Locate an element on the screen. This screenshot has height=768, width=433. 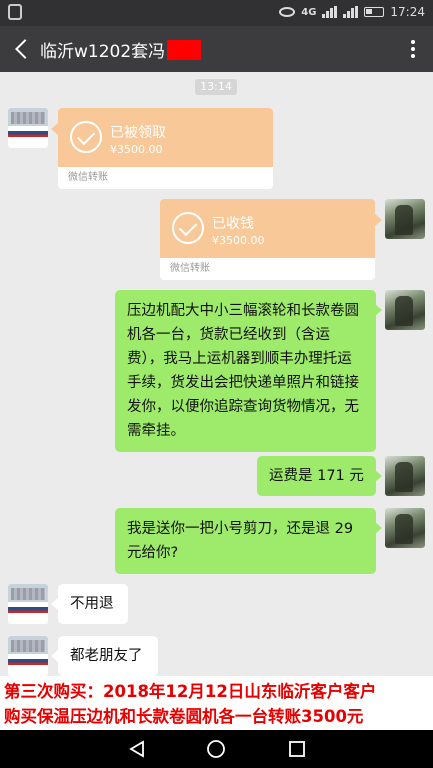
status-bar: 4G 17:24 is located at coordinates (216, 13).